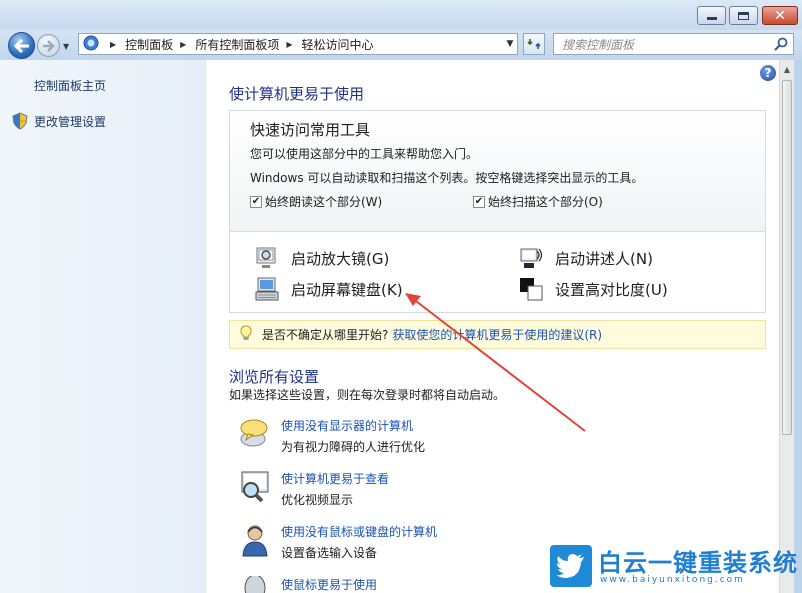 The height and width of the screenshot is (593, 802). I want to click on maximize-icon, so click(743, 15).